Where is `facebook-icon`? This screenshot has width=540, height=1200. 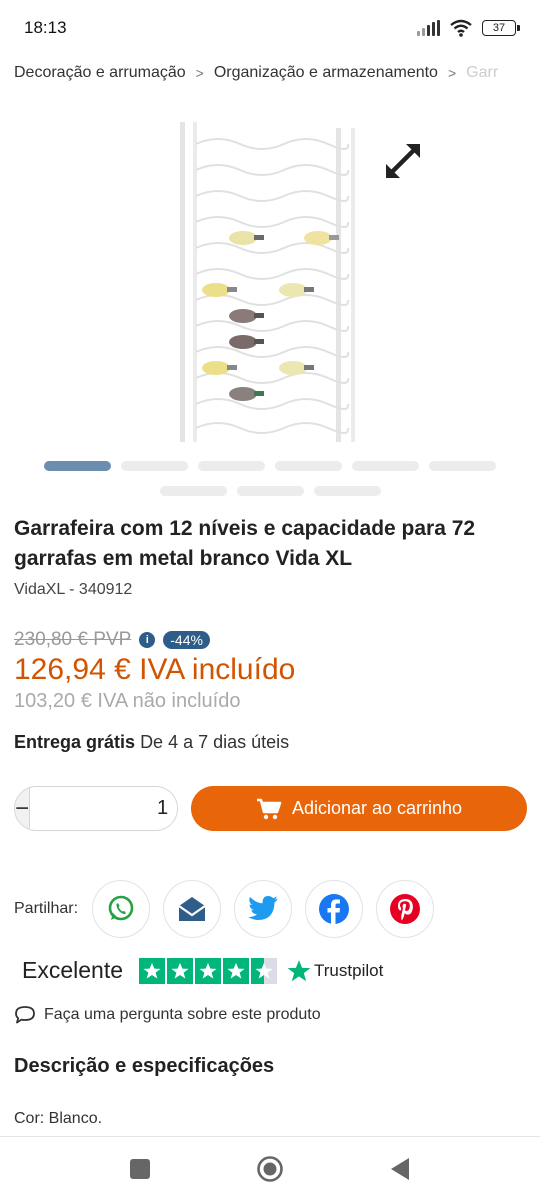
facebook-icon is located at coordinates (334, 909).